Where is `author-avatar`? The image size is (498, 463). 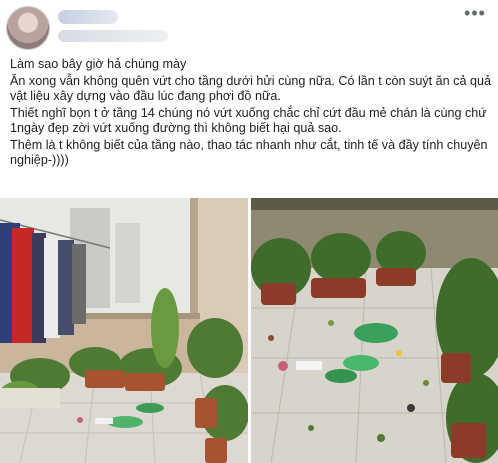
author-avatar is located at coordinates (28, 28).